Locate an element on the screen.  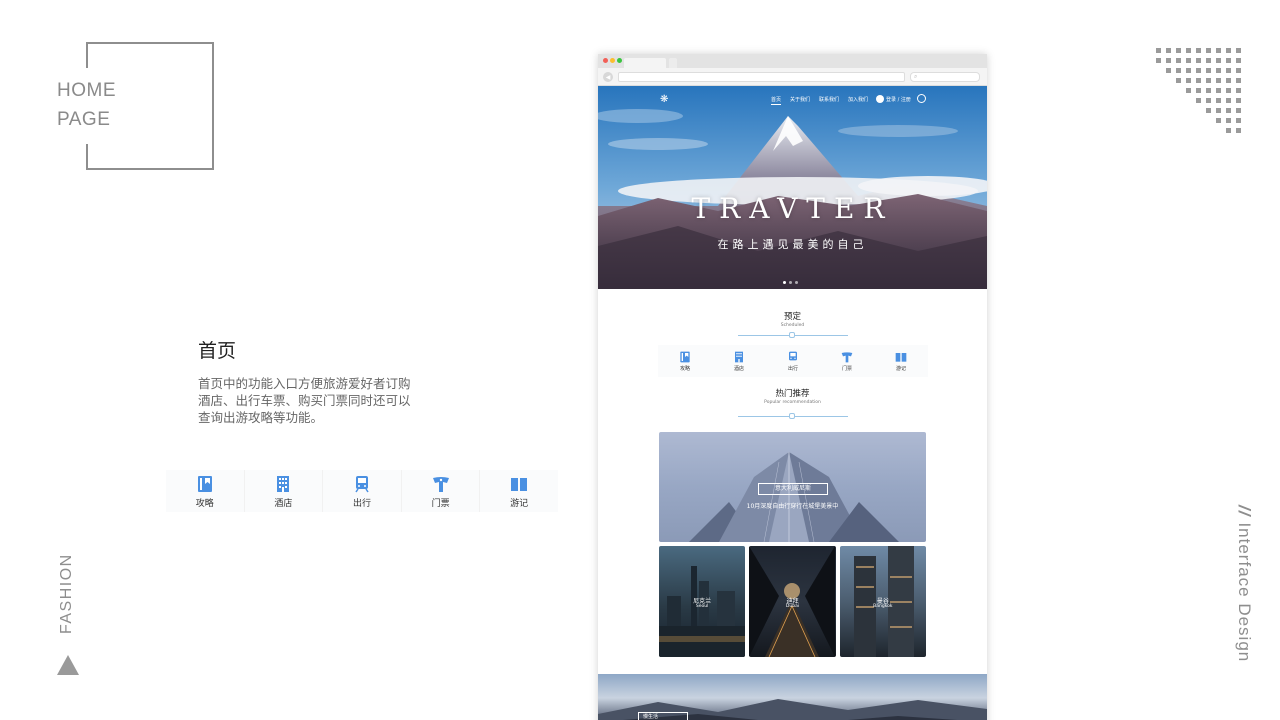
popular-section-header: 热门推荐 Popular recommendation is located at coordinates (792, 403).